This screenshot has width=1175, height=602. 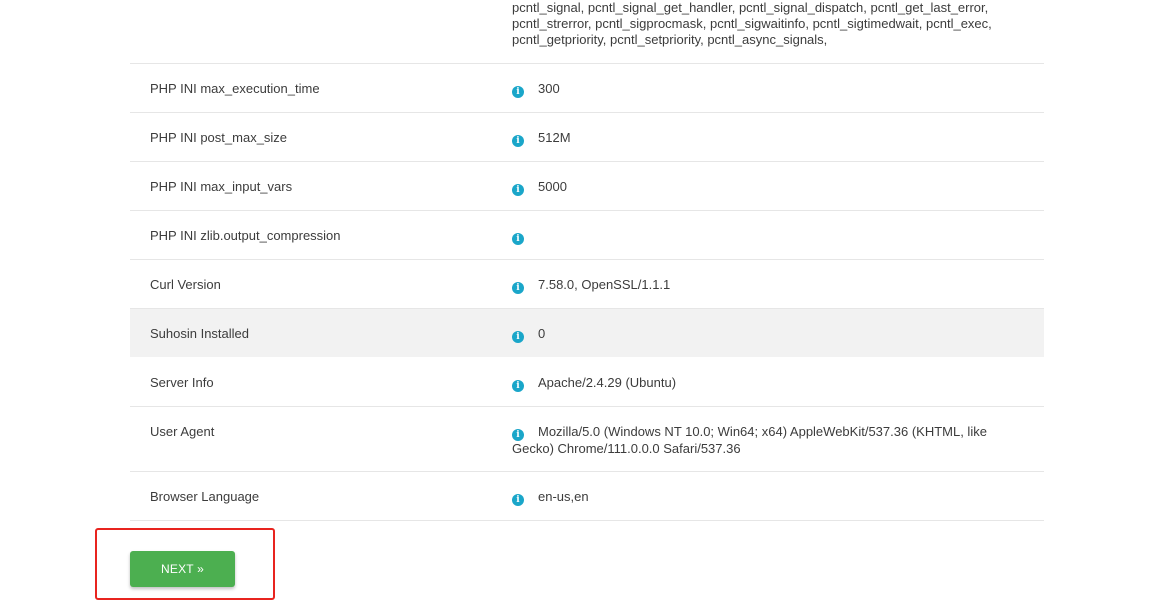 I want to click on table-row: Server Info i Apache/2.4.29 (Ubuntu), so click(x=587, y=382).